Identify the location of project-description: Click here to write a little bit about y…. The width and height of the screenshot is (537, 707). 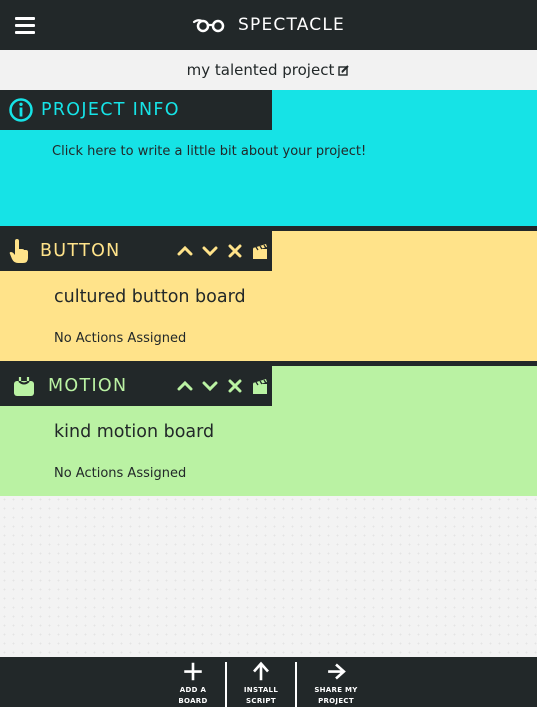
(209, 151).